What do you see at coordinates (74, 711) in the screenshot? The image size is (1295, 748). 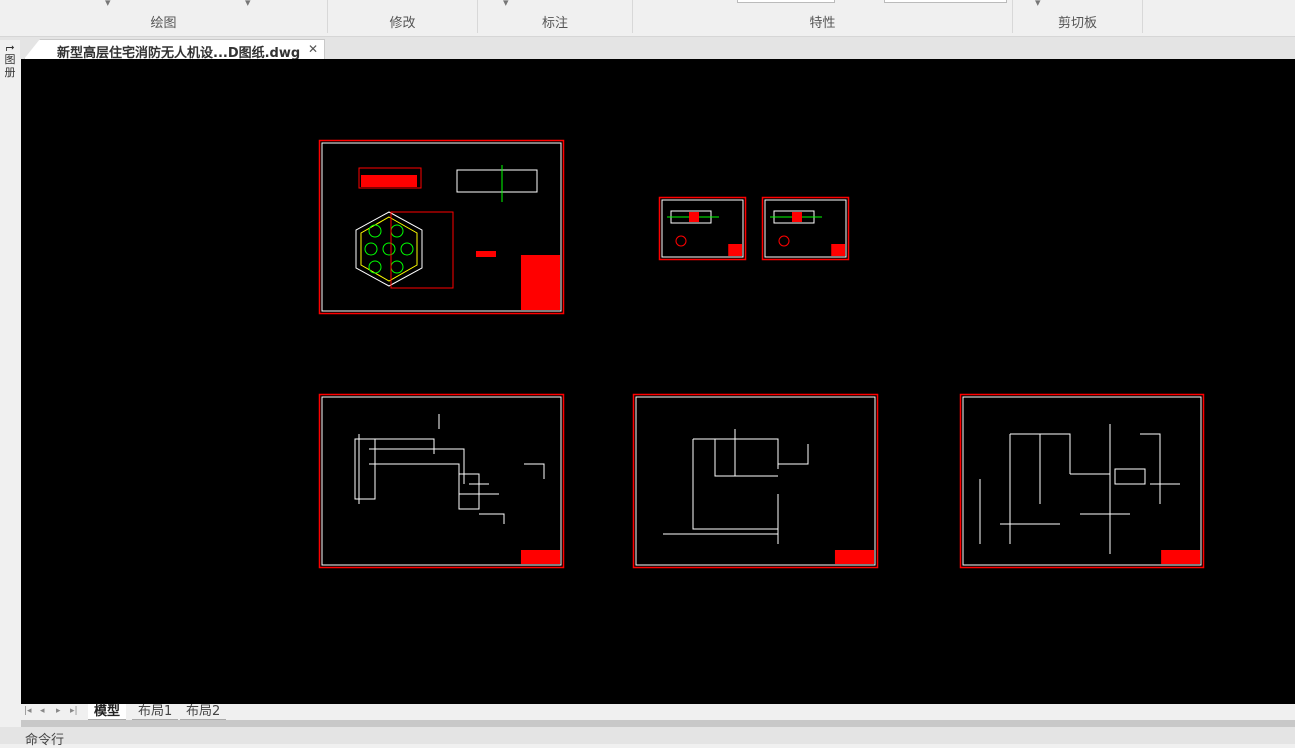 I see `last-tab-icon: ▸|` at bounding box center [74, 711].